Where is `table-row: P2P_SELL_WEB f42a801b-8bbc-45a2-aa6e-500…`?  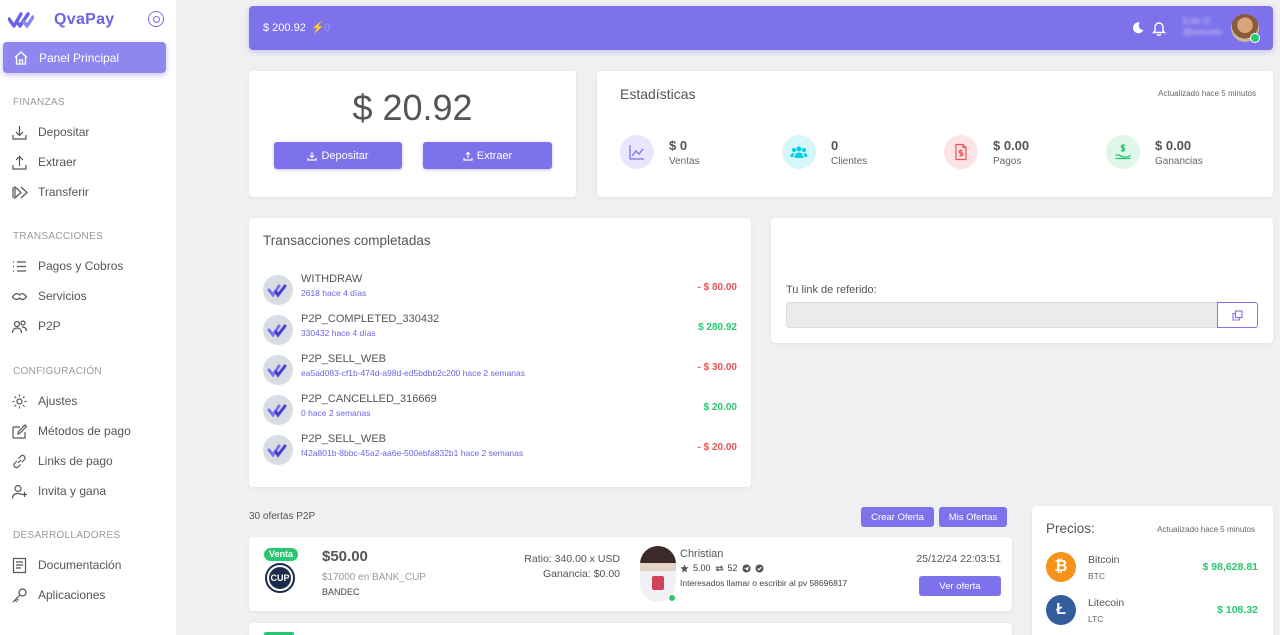 table-row: P2P_SELL_WEB f42a801b-8bbc-45a2-aa6e-500… is located at coordinates (500, 450).